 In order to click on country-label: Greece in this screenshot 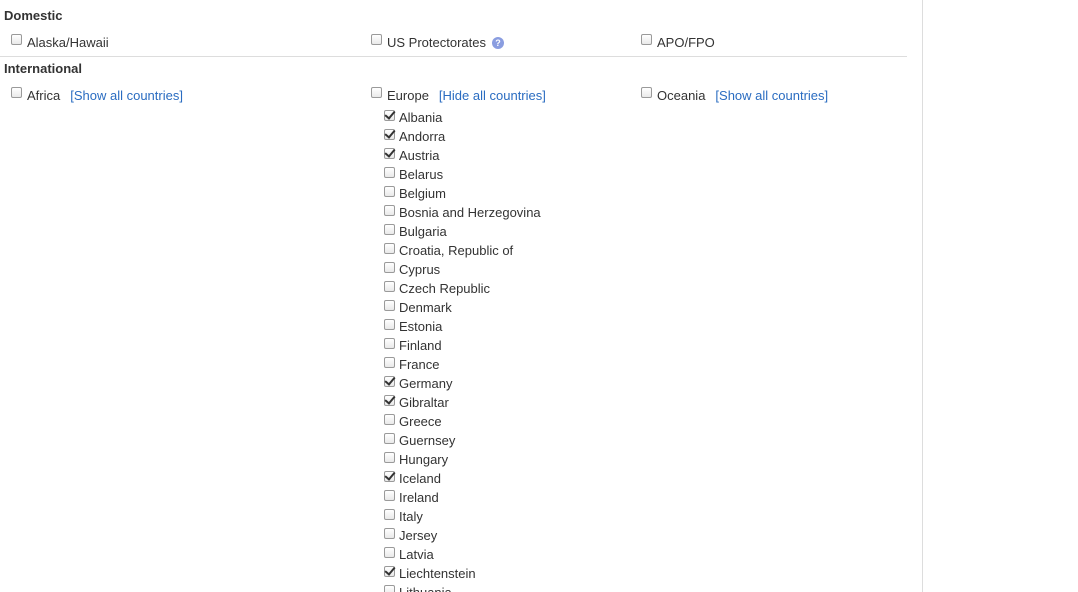, I will do `click(420, 421)`.